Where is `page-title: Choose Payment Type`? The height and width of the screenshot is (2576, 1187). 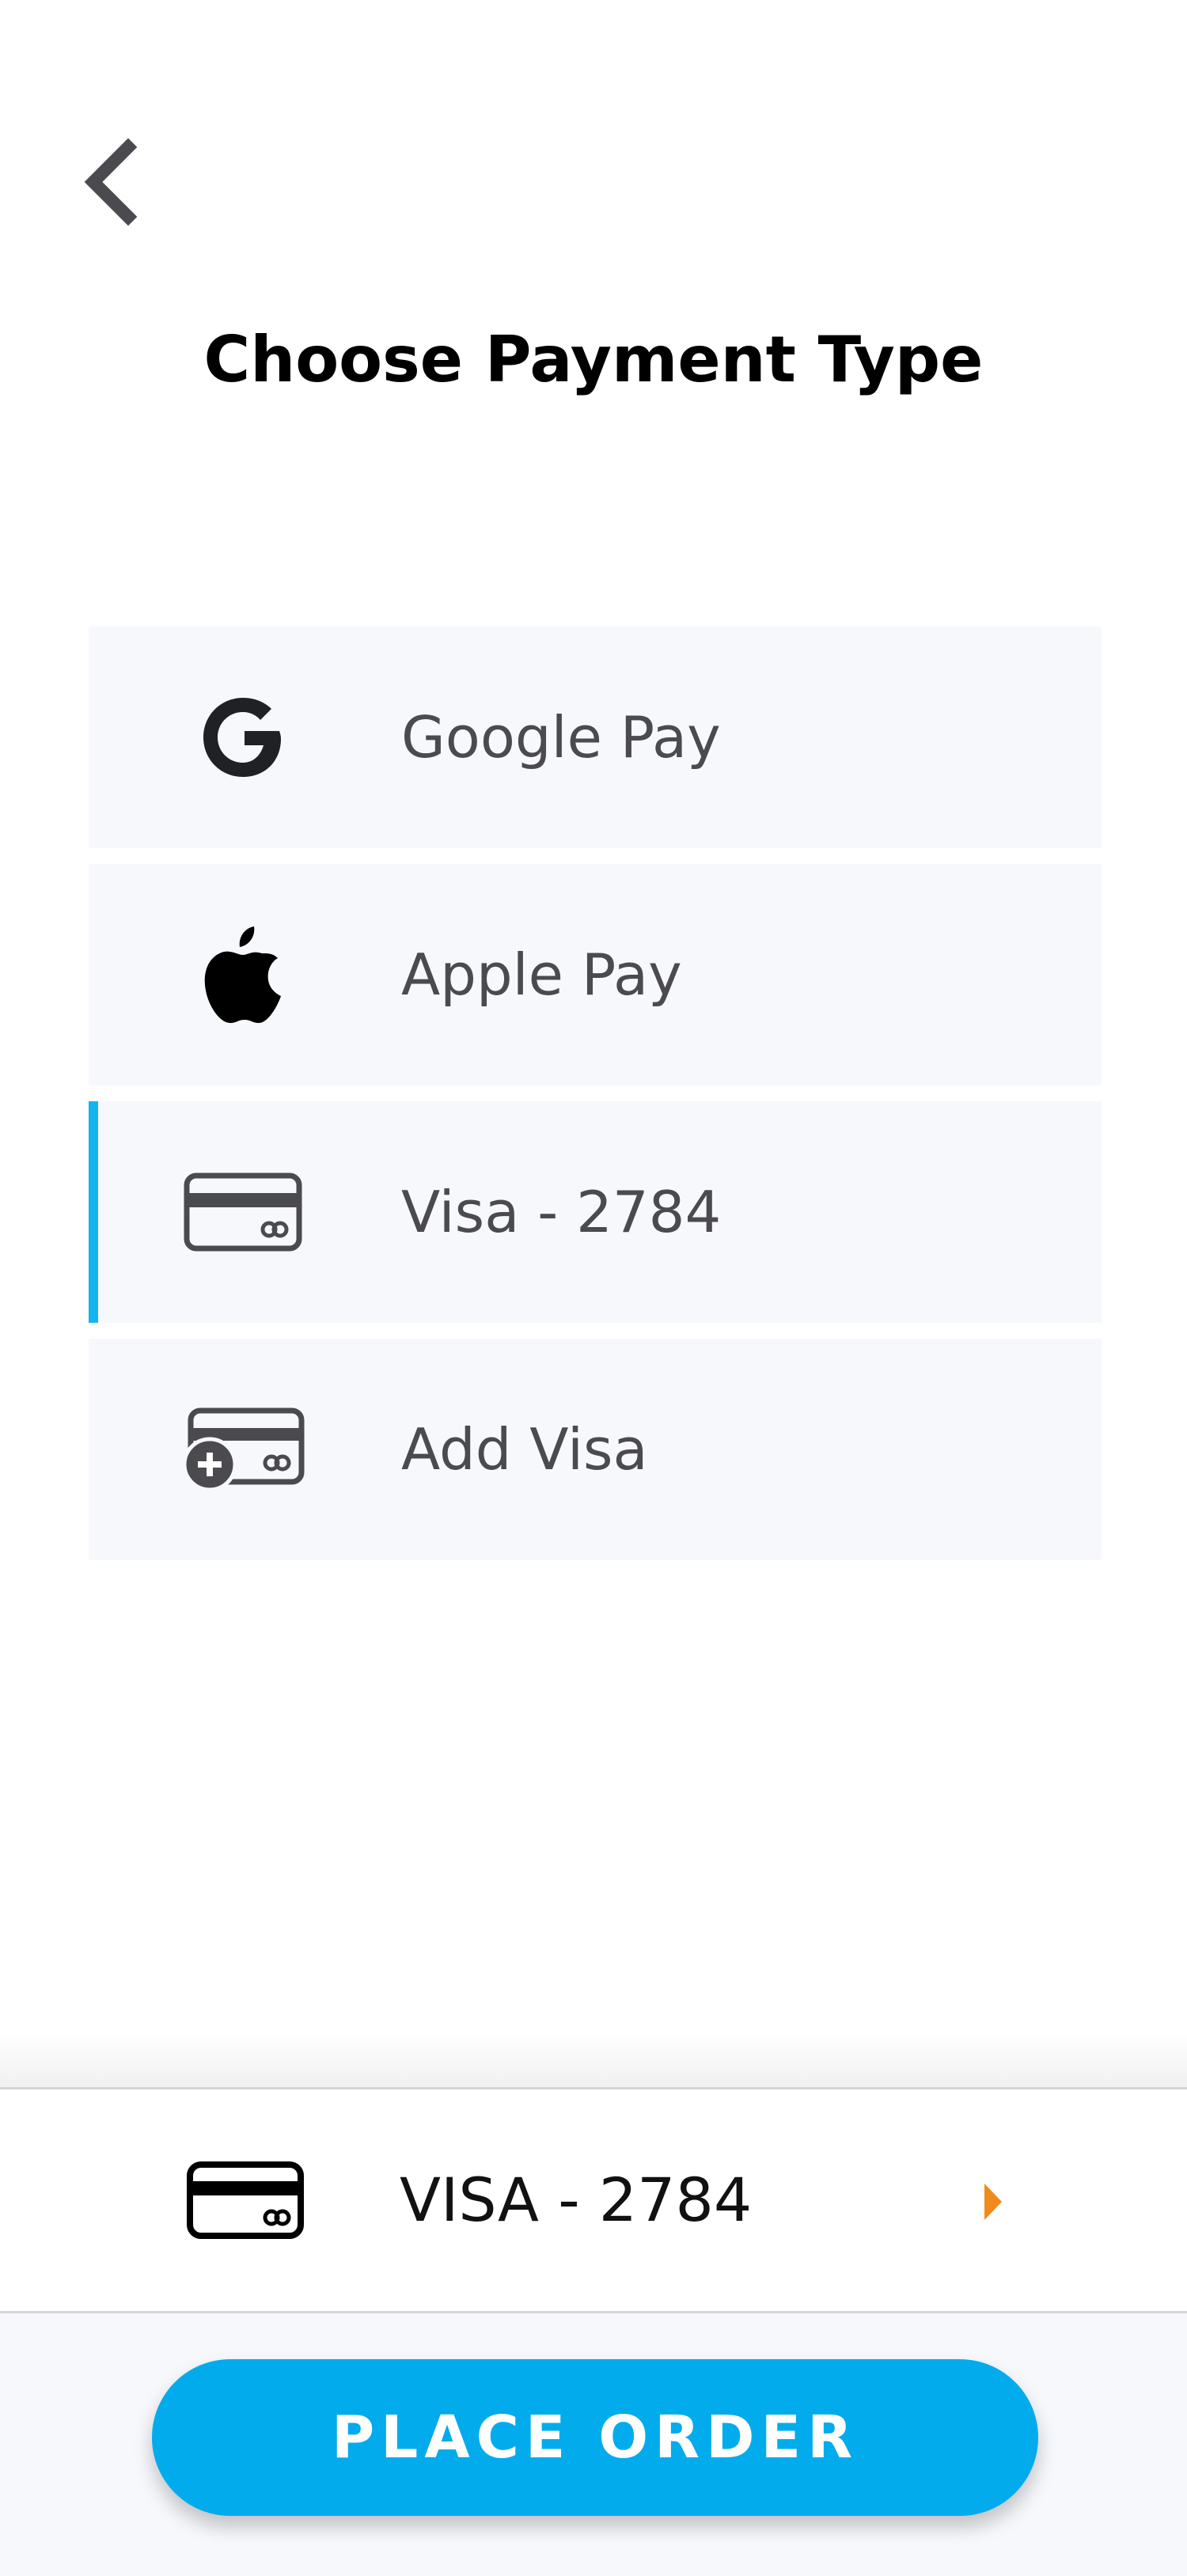
page-title: Choose Payment Type is located at coordinates (593, 359).